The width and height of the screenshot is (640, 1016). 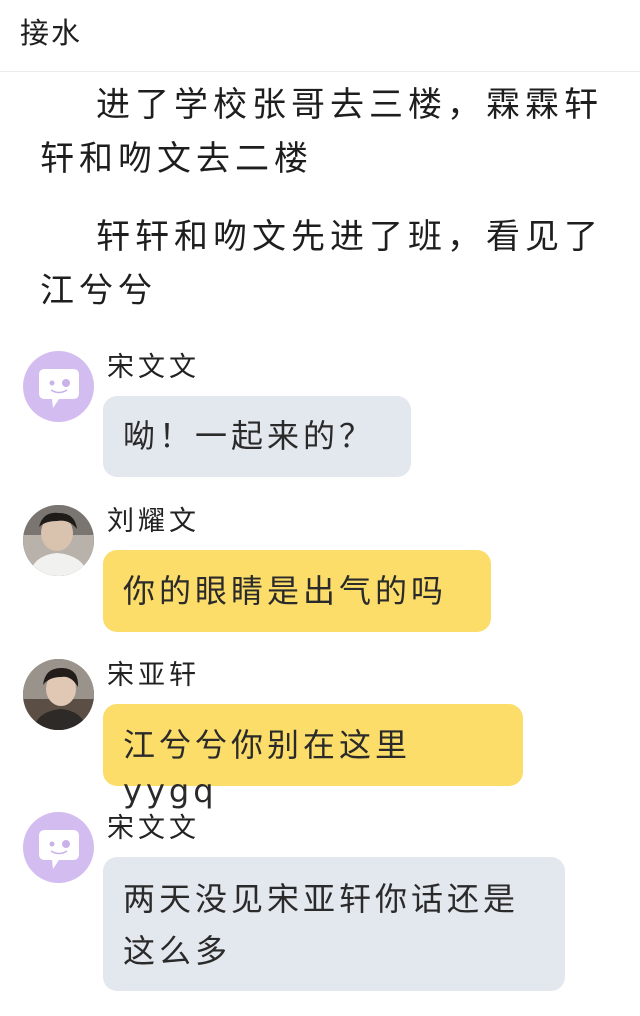 I want to click on sender-name: 刘耀文, so click(x=153, y=521).